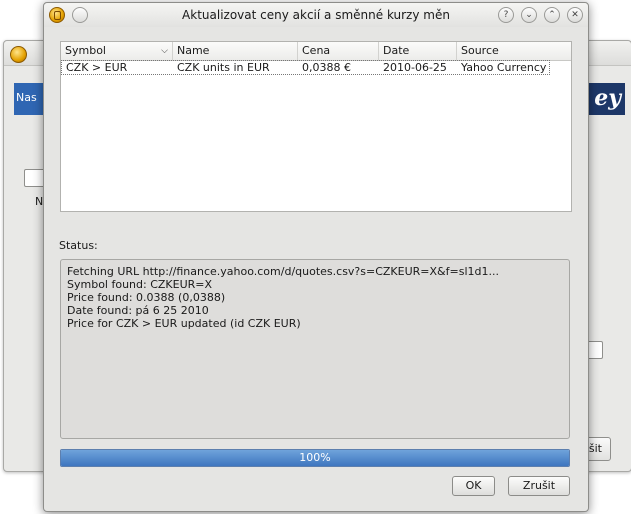 The width and height of the screenshot is (631, 514). Describe the element at coordinates (539, 486) in the screenshot. I see `cancel-button: Zrušit` at that location.